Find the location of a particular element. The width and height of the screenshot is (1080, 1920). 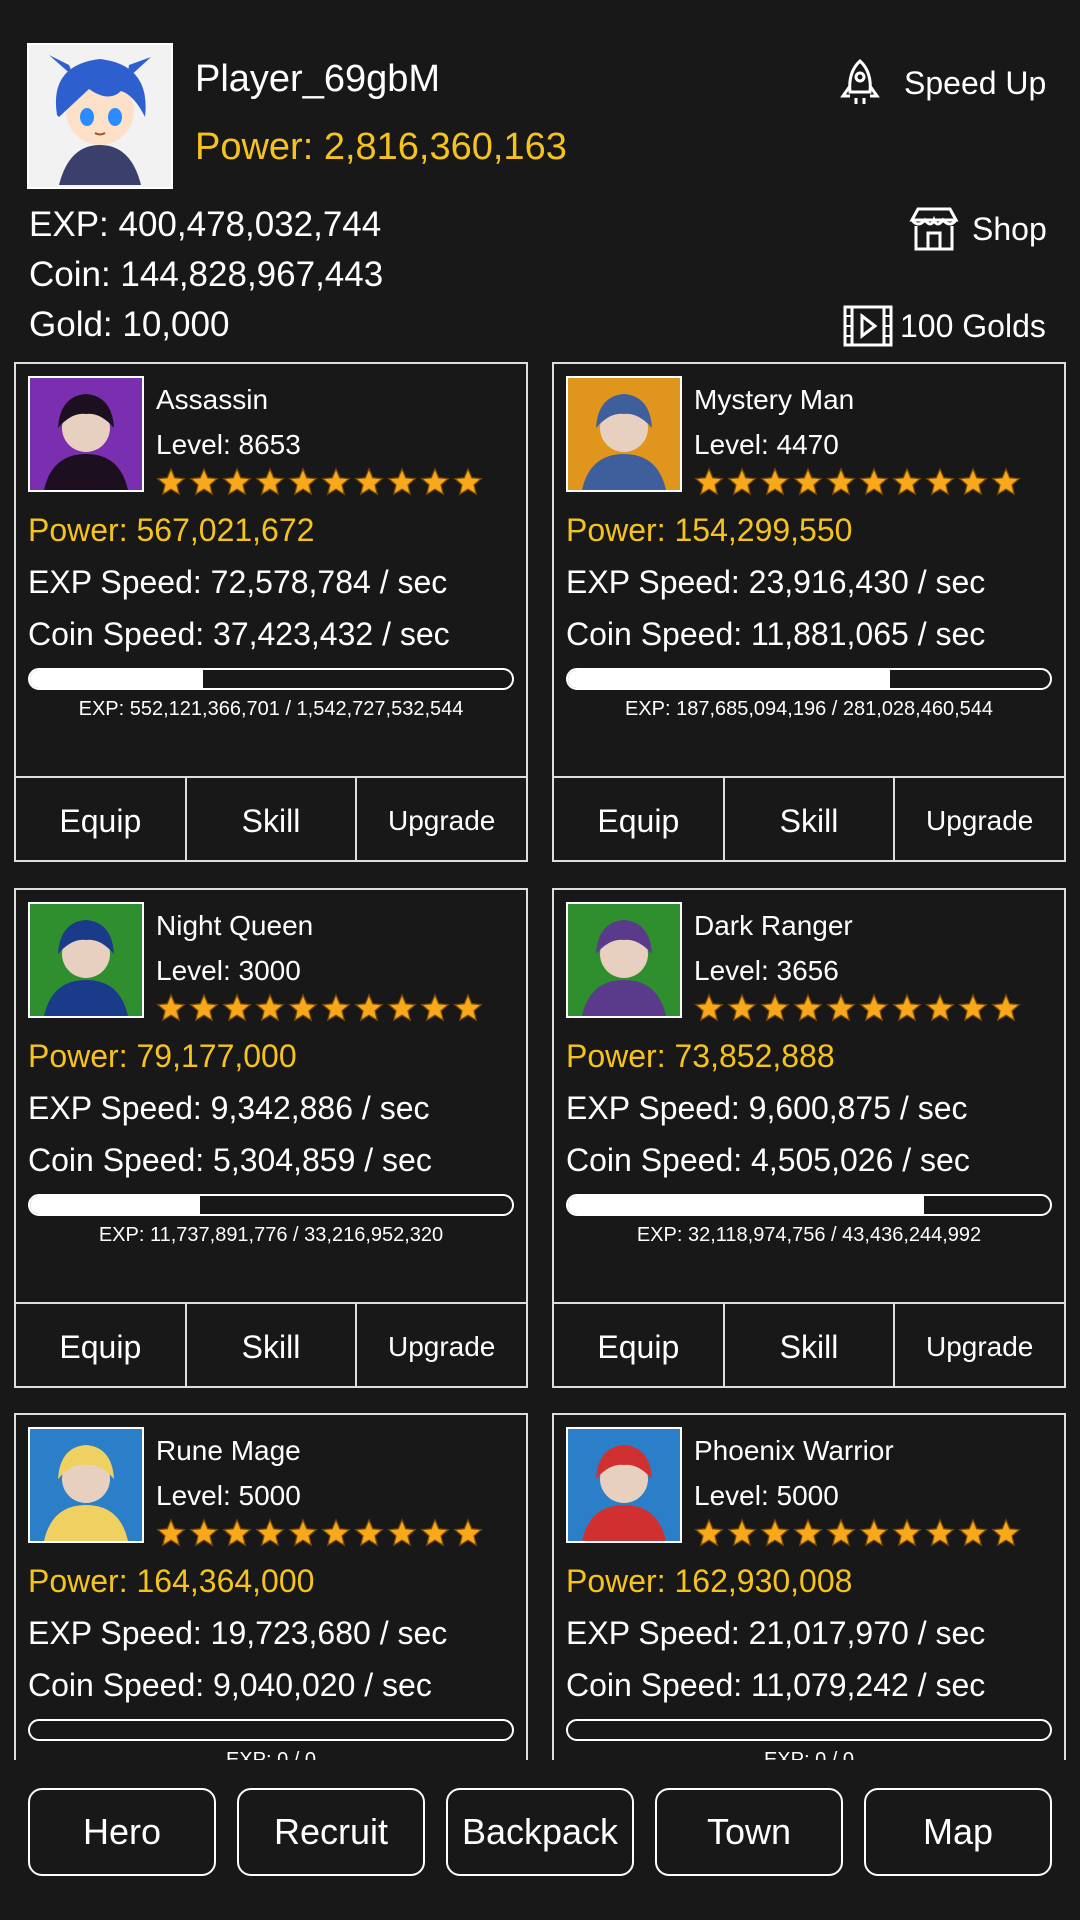

hero-exp-speed: EXP Speed: 23,916,430 / sec is located at coordinates (776, 582).